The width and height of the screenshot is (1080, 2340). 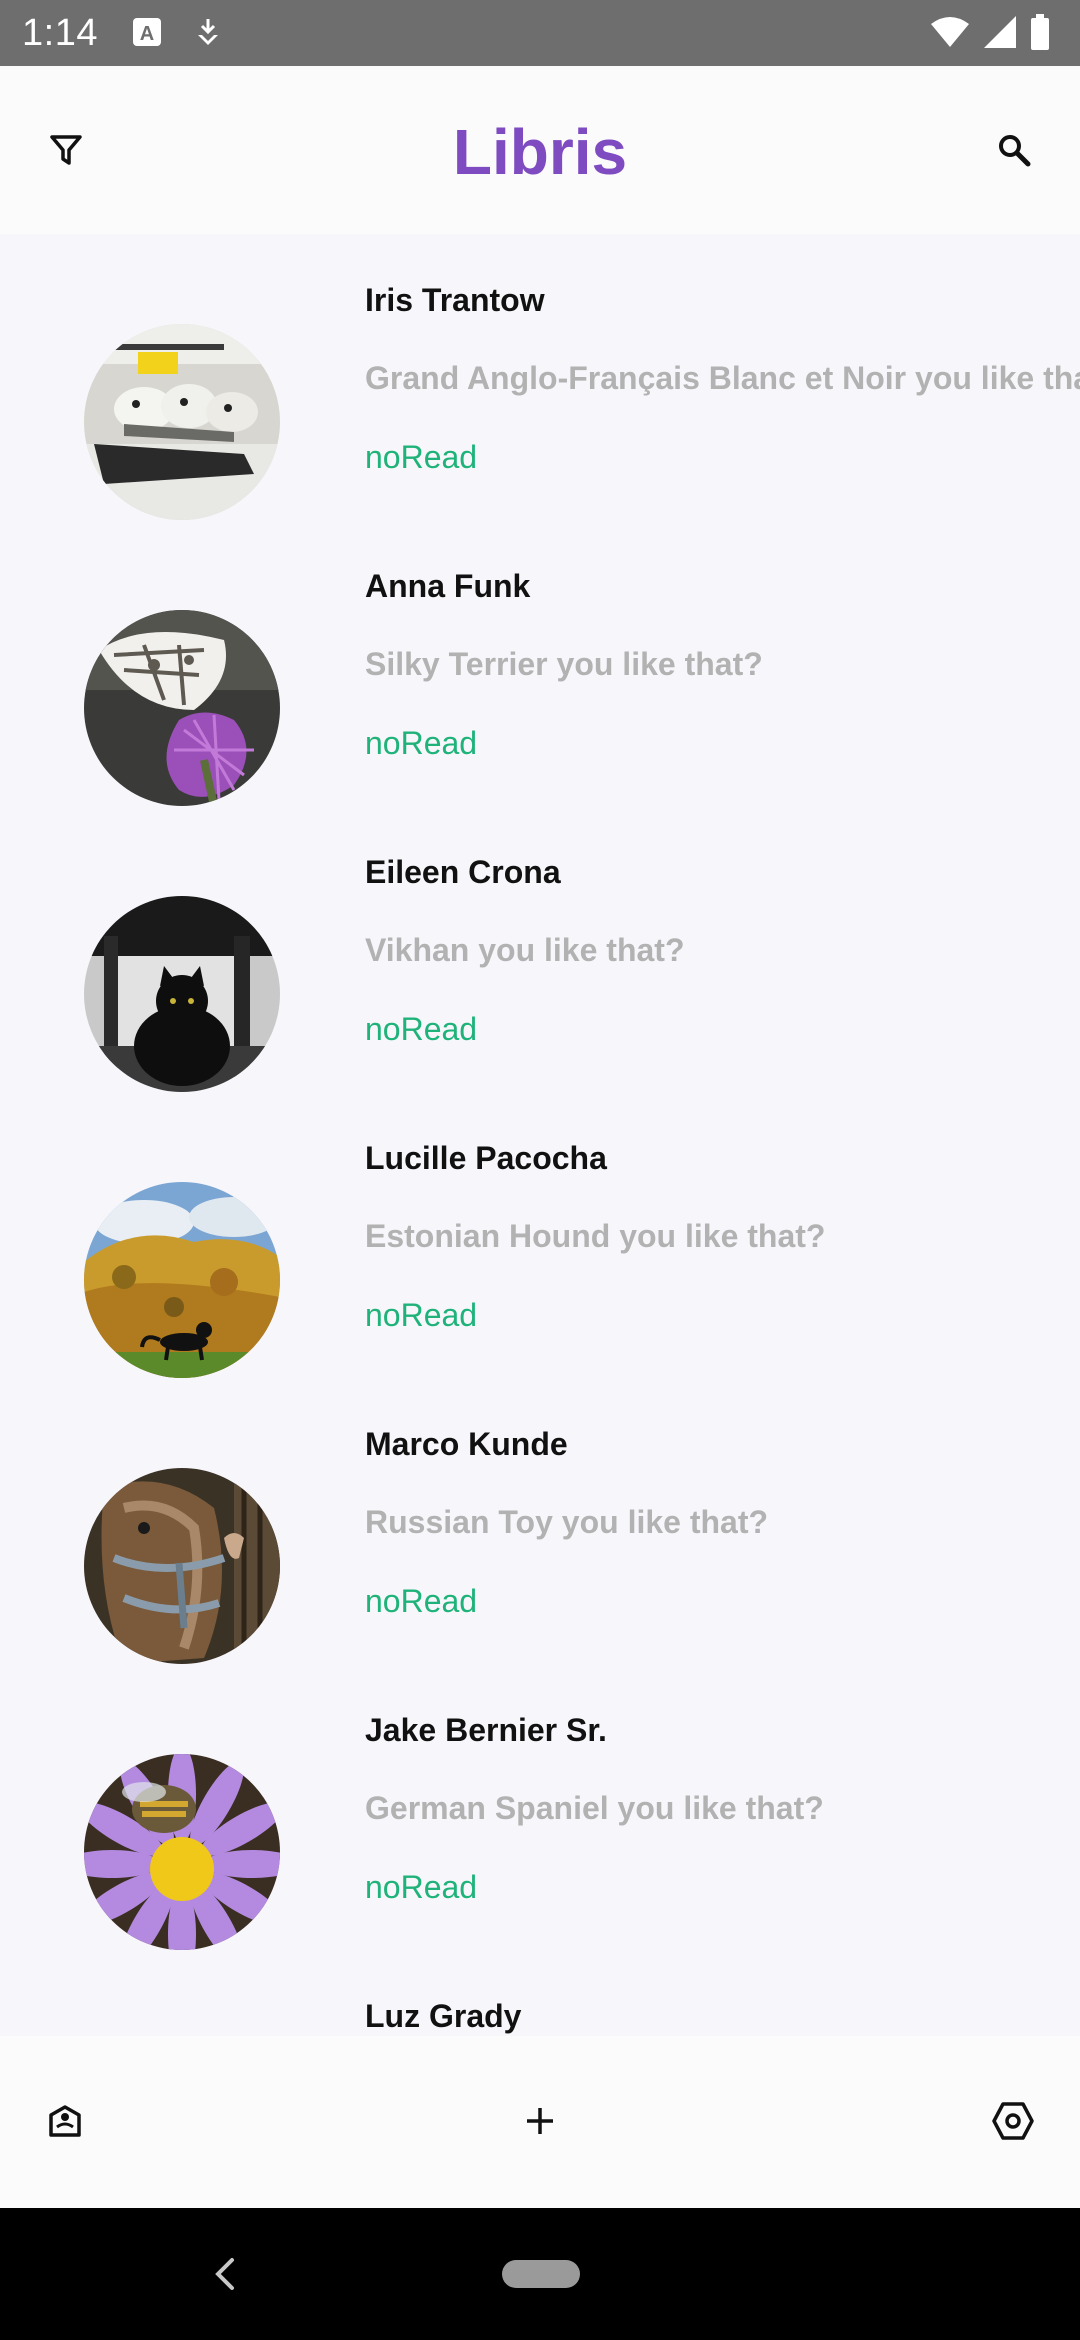 I want to click on wifi-icon, so click(x=950, y=34).